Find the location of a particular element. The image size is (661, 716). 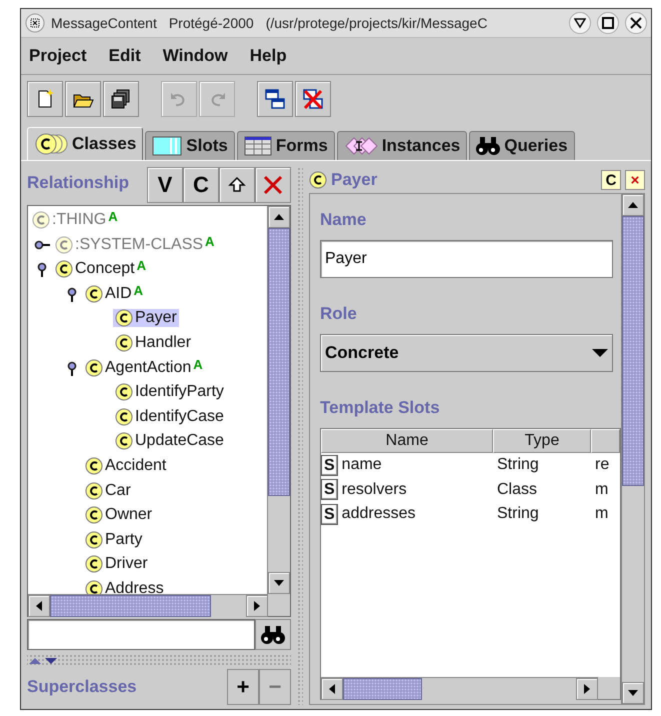

panel-title: Relationship is located at coordinates (78, 182).